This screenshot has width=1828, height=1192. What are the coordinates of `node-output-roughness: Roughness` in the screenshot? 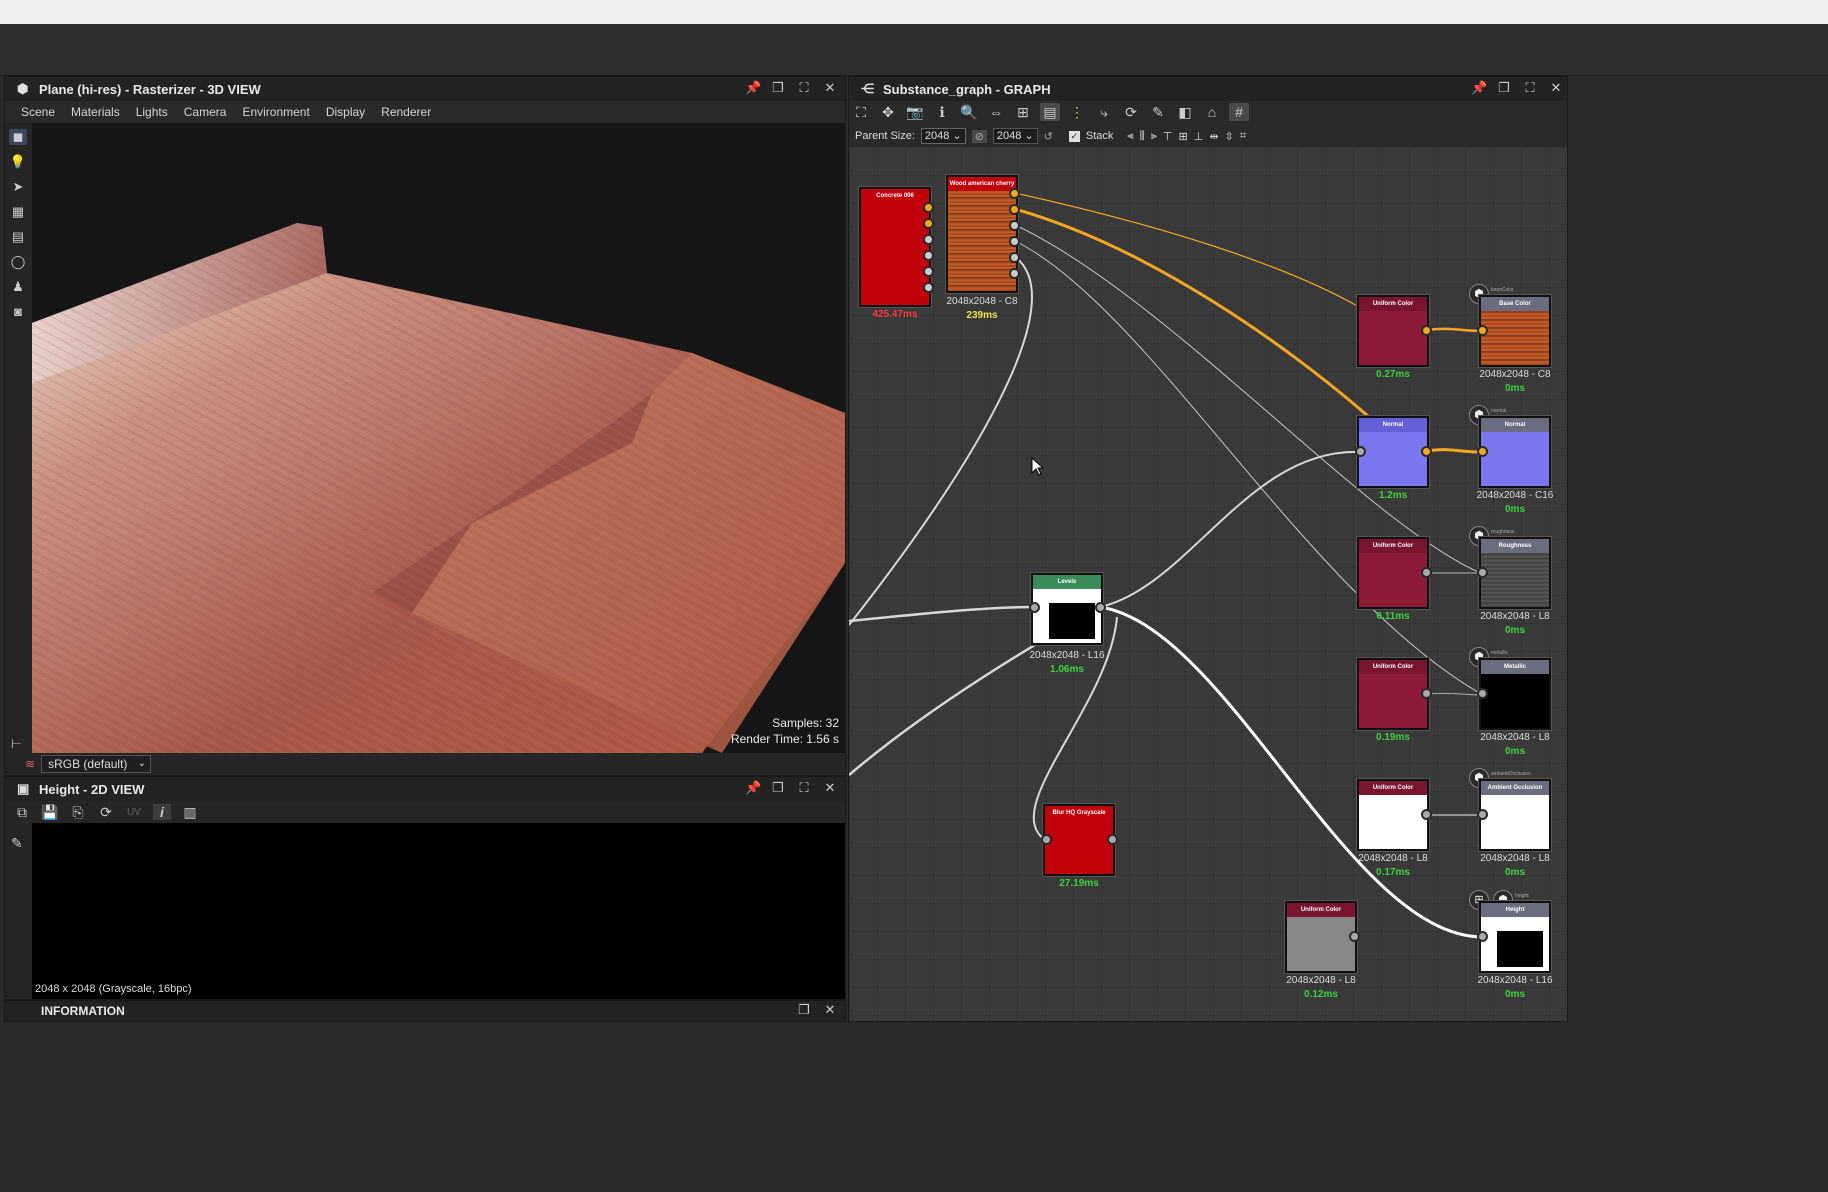 It's located at (1515, 573).